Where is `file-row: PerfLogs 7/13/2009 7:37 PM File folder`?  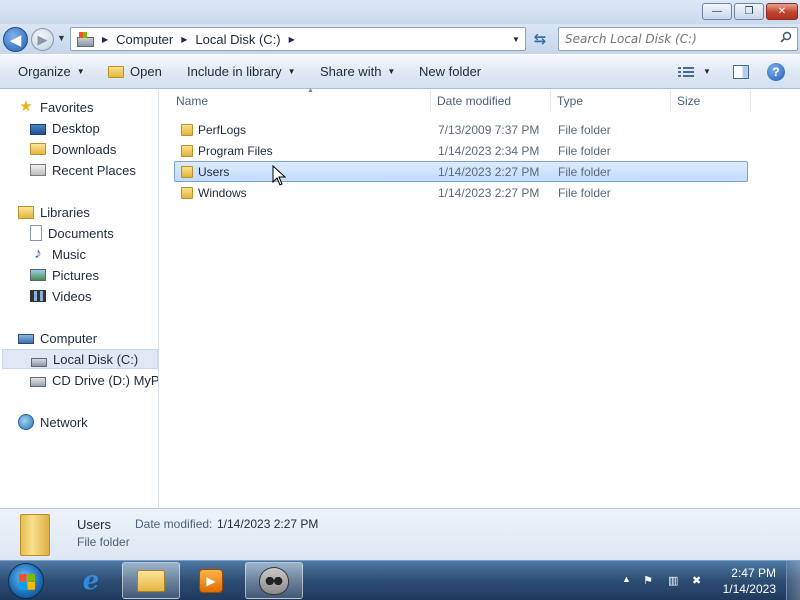
file-row: PerfLogs 7/13/2009 7:37 PM File folder is located at coordinates (461, 129).